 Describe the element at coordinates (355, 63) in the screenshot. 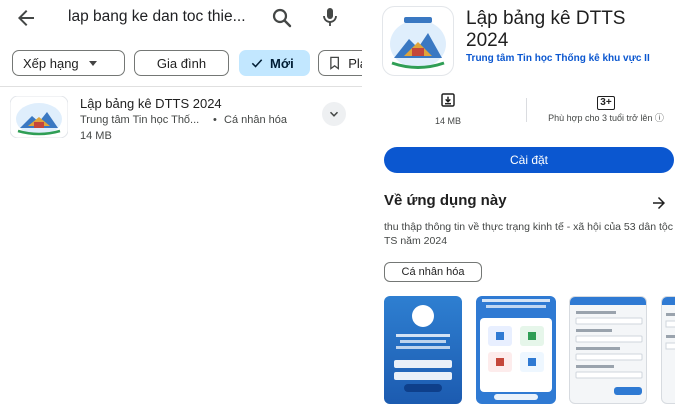

I see `chip-label: Pla` at that location.